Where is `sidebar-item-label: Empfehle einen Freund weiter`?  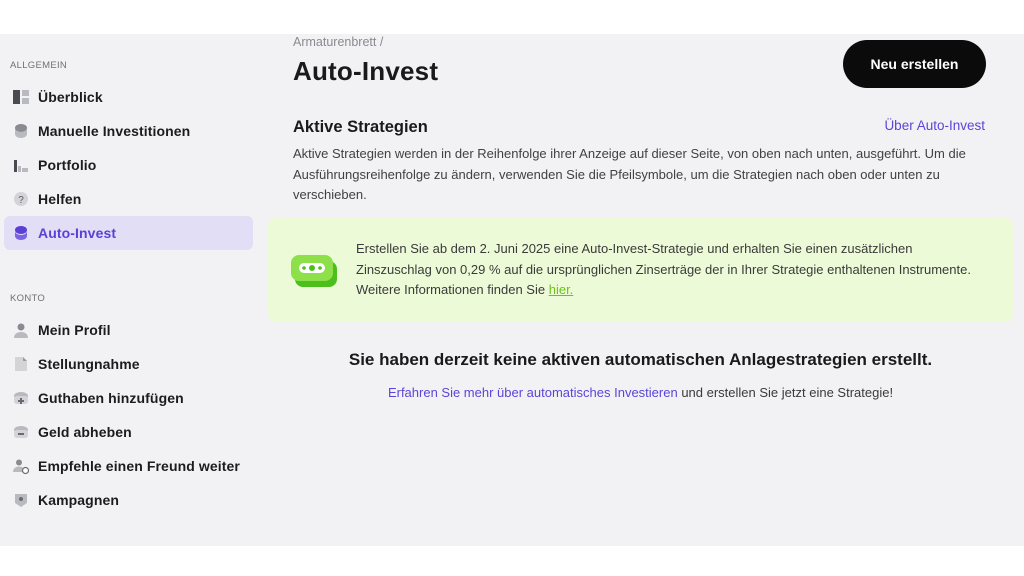
sidebar-item-label: Empfehle einen Freund weiter is located at coordinates (139, 466).